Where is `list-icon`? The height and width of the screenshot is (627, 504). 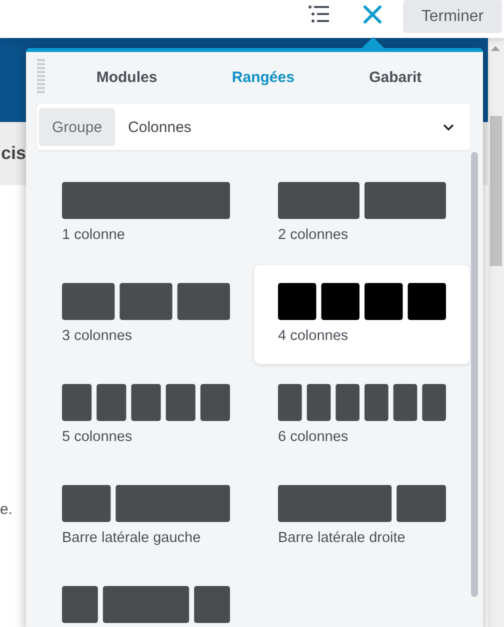 list-icon is located at coordinates (319, 14).